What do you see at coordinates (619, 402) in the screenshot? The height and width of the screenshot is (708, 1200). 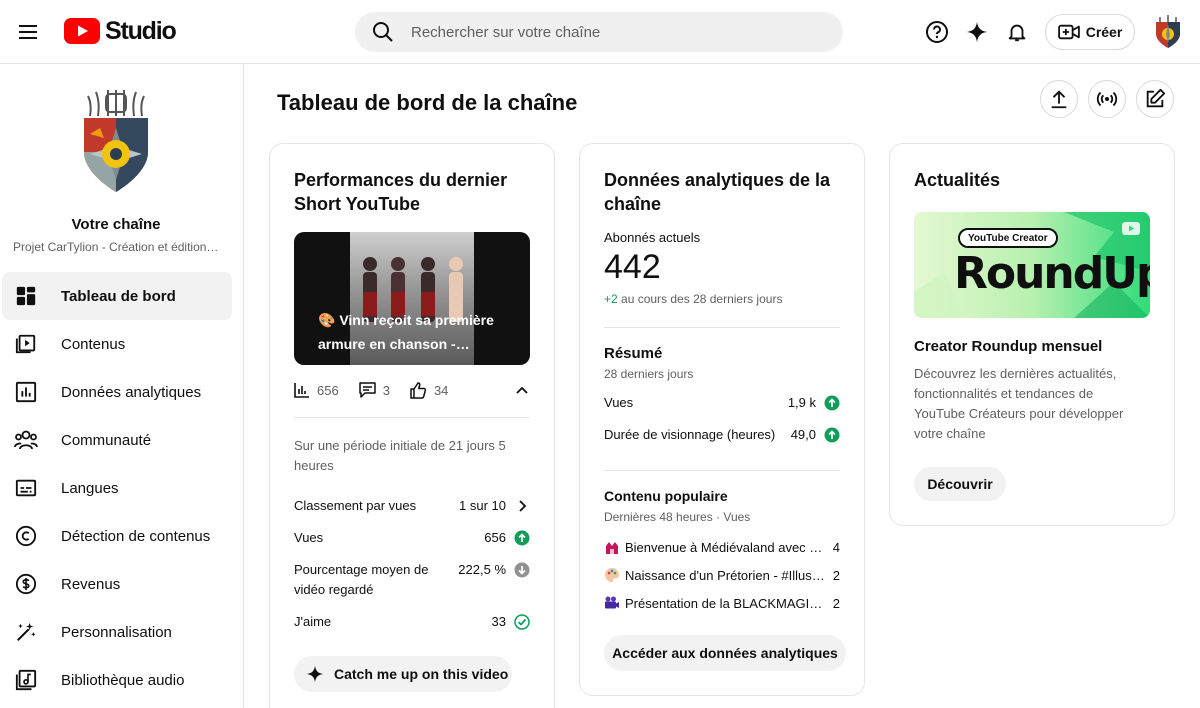 I see `summary-label: Vues` at bounding box center [619, 402].